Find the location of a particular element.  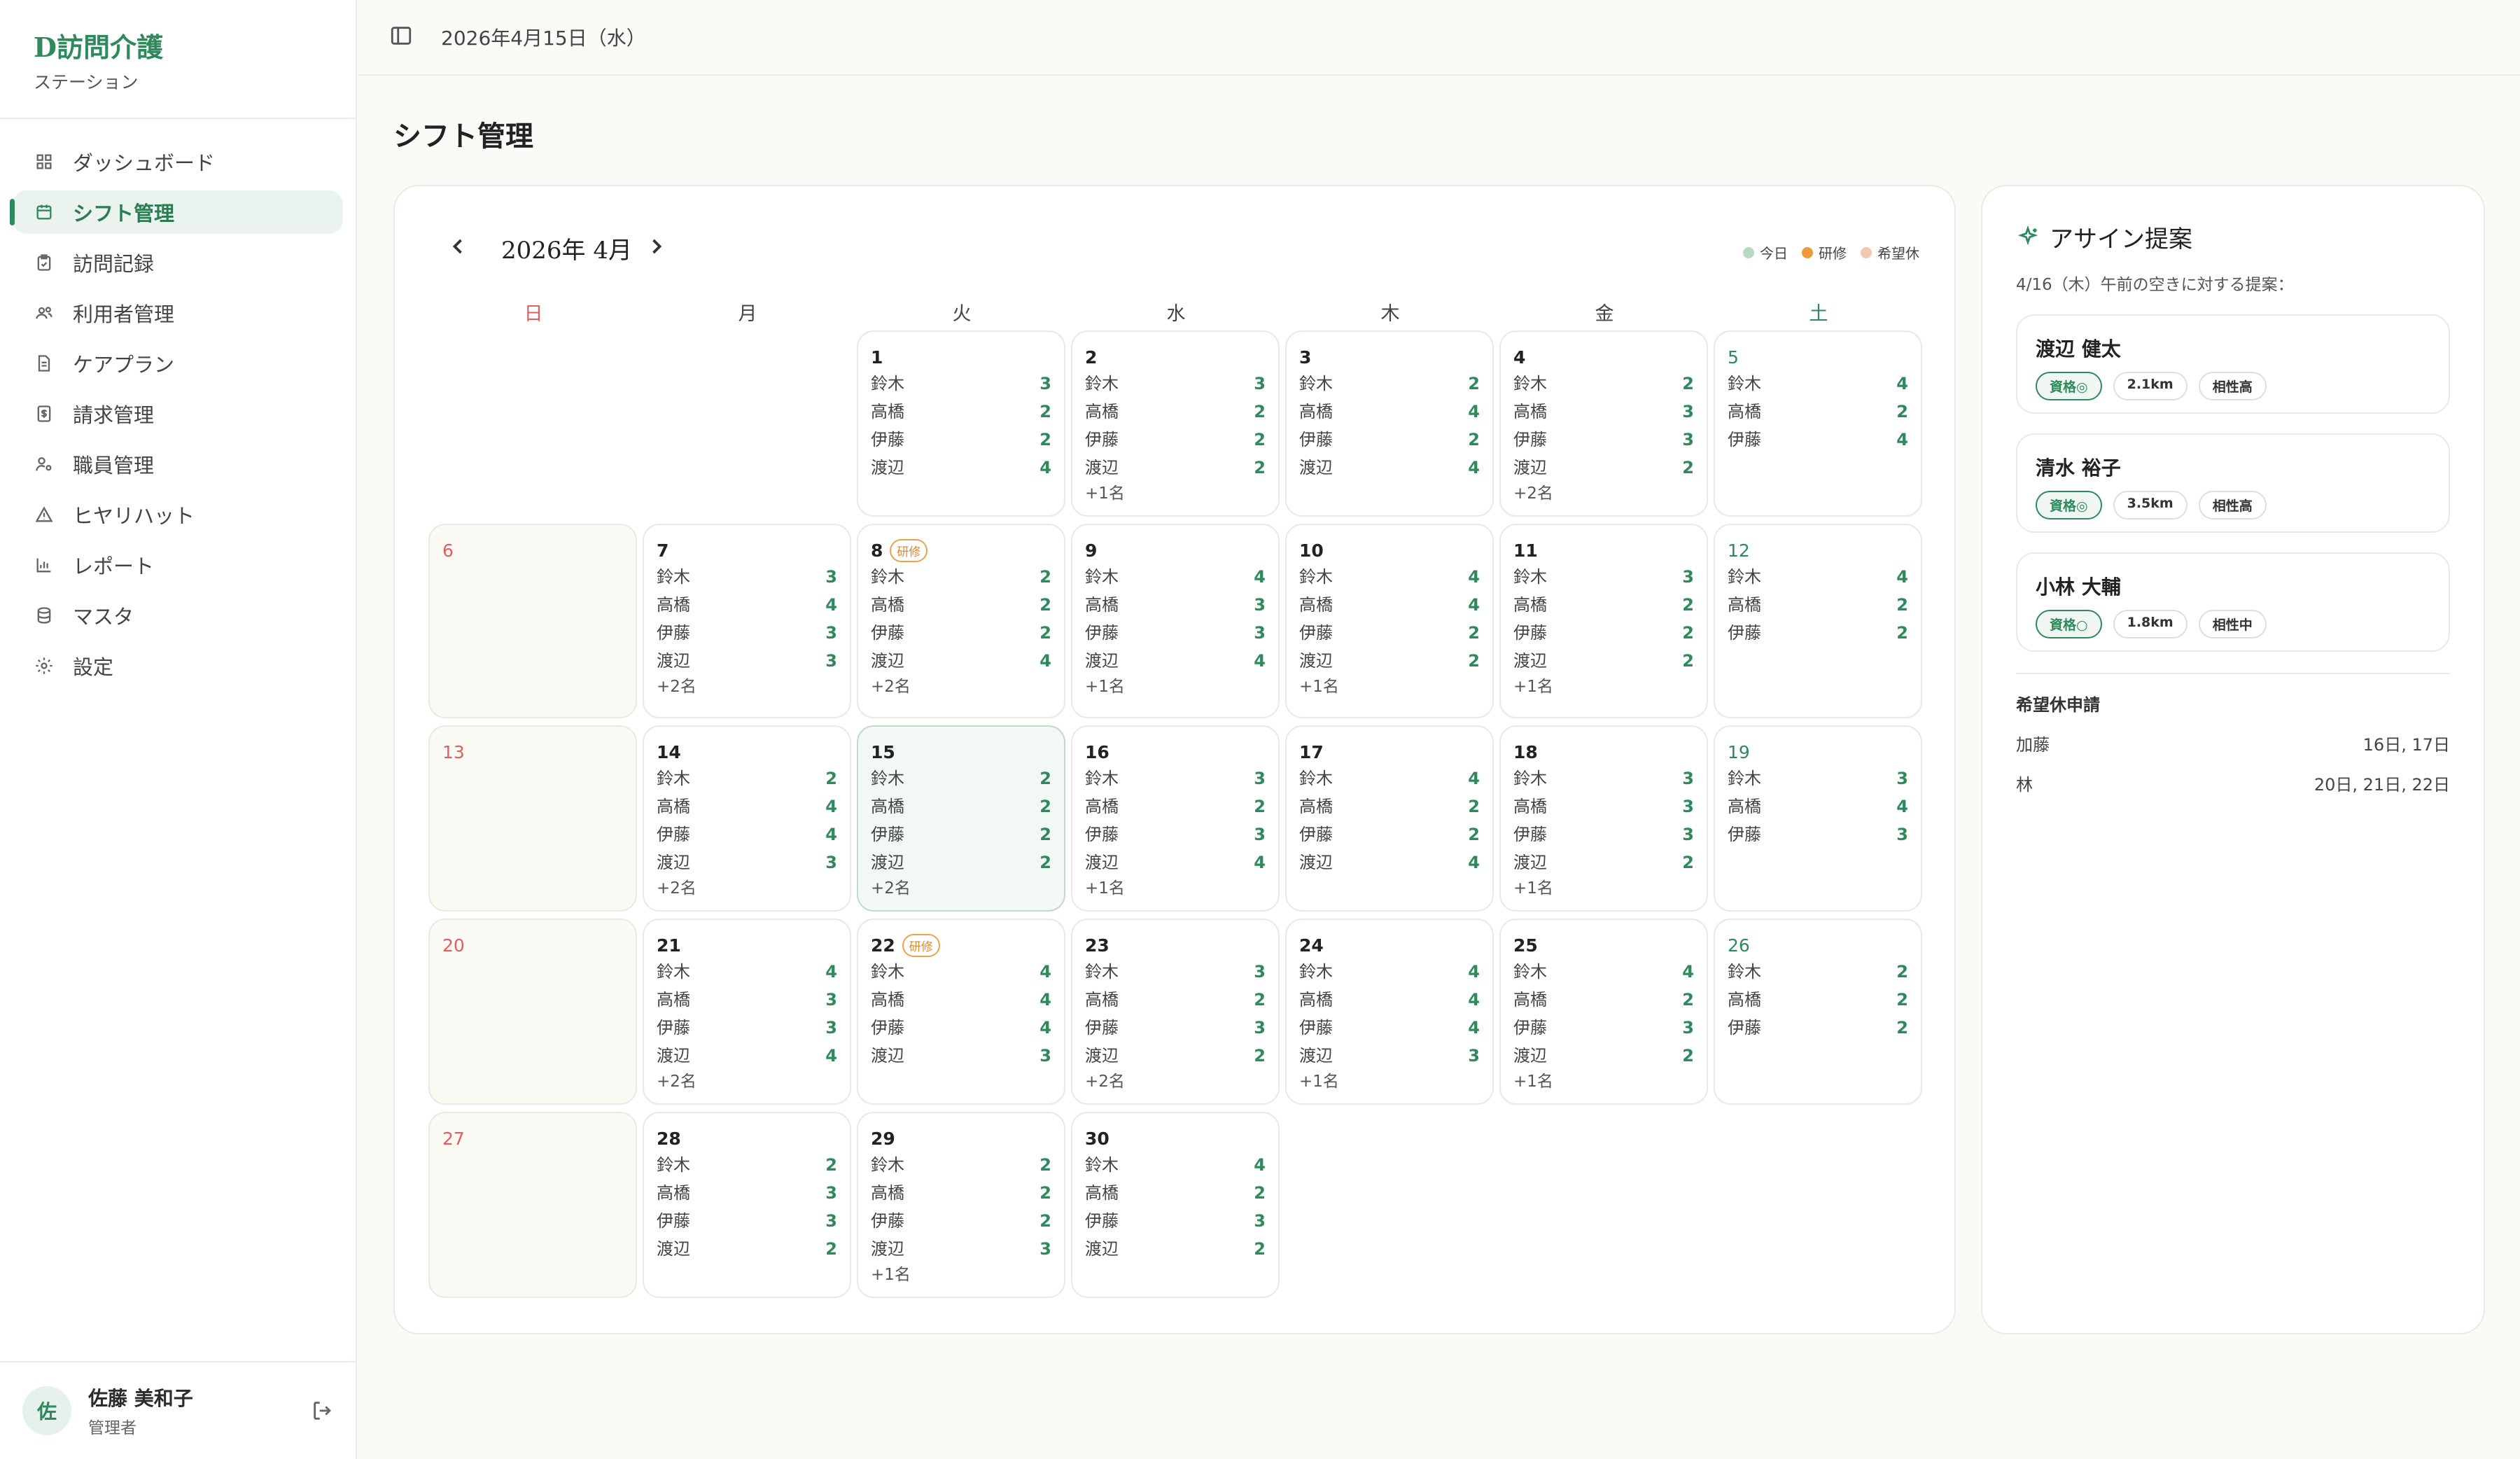

calendar-day: 26 鈴木 2 高橋 2 伊藤 2 is located at coordinates (1818, 1012).